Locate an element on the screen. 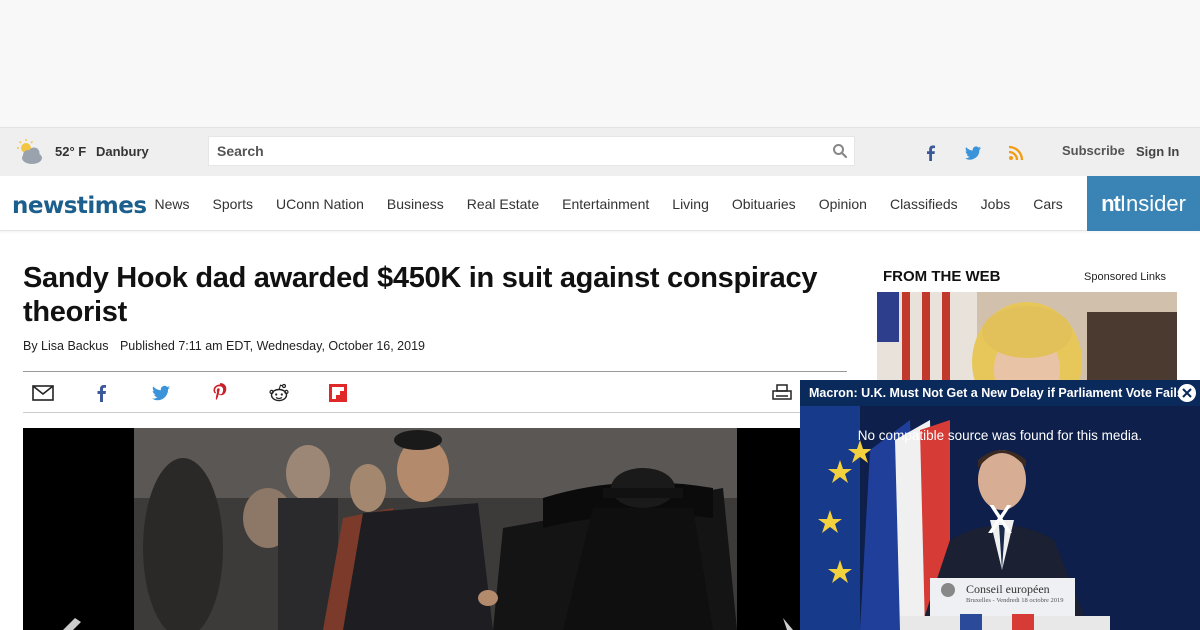 The width and height of the screenshot is (1200, 630). share-bar is located at coordinates (435, 392).